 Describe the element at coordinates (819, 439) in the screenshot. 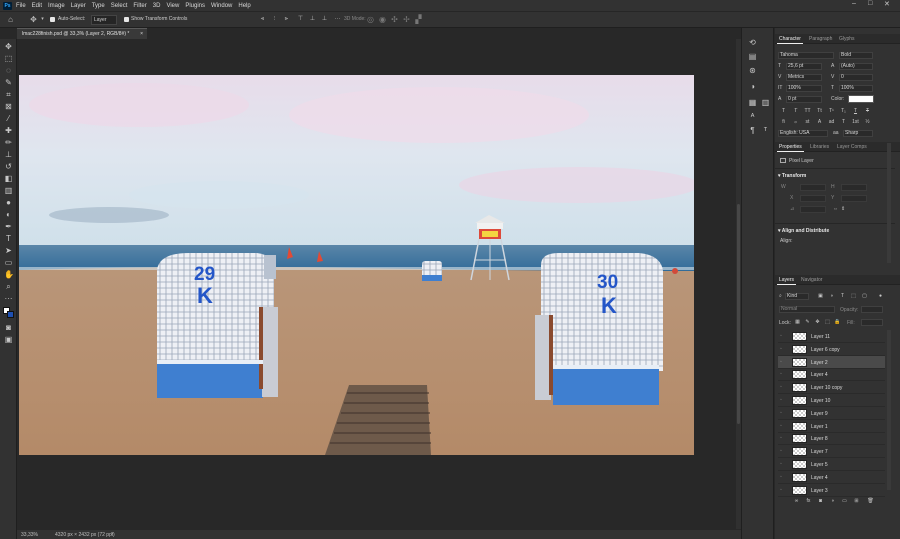

I see `layer-name: Layer 8` at that location.